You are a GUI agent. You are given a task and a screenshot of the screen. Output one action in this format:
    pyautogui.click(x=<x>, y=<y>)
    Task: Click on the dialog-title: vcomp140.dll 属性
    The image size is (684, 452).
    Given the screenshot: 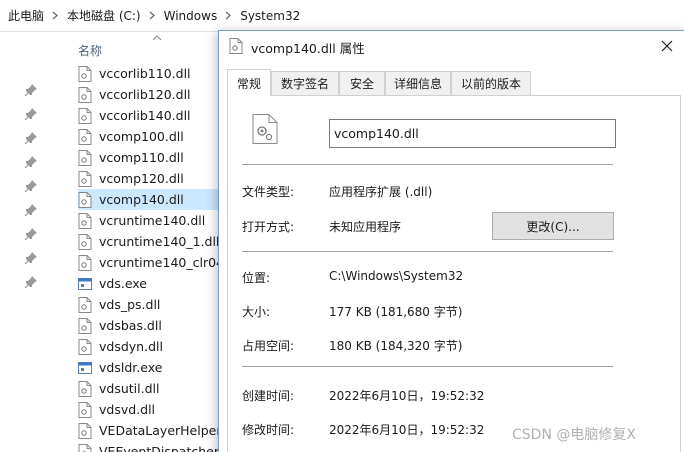 What is the action you would take?
    pyautogui.click(x=308, y=48)
    